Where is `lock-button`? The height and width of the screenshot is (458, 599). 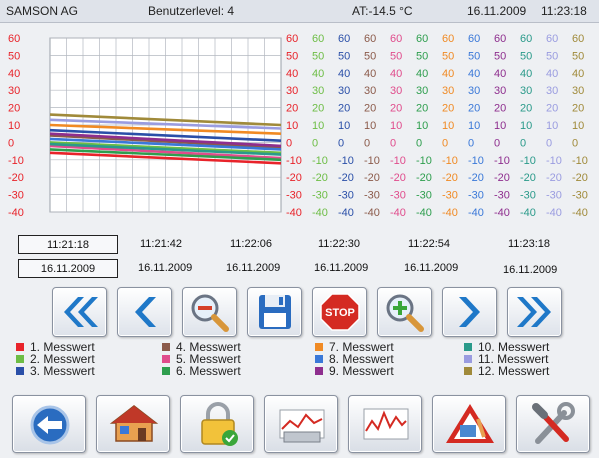 lock-button is located at coordinates (217, 424).